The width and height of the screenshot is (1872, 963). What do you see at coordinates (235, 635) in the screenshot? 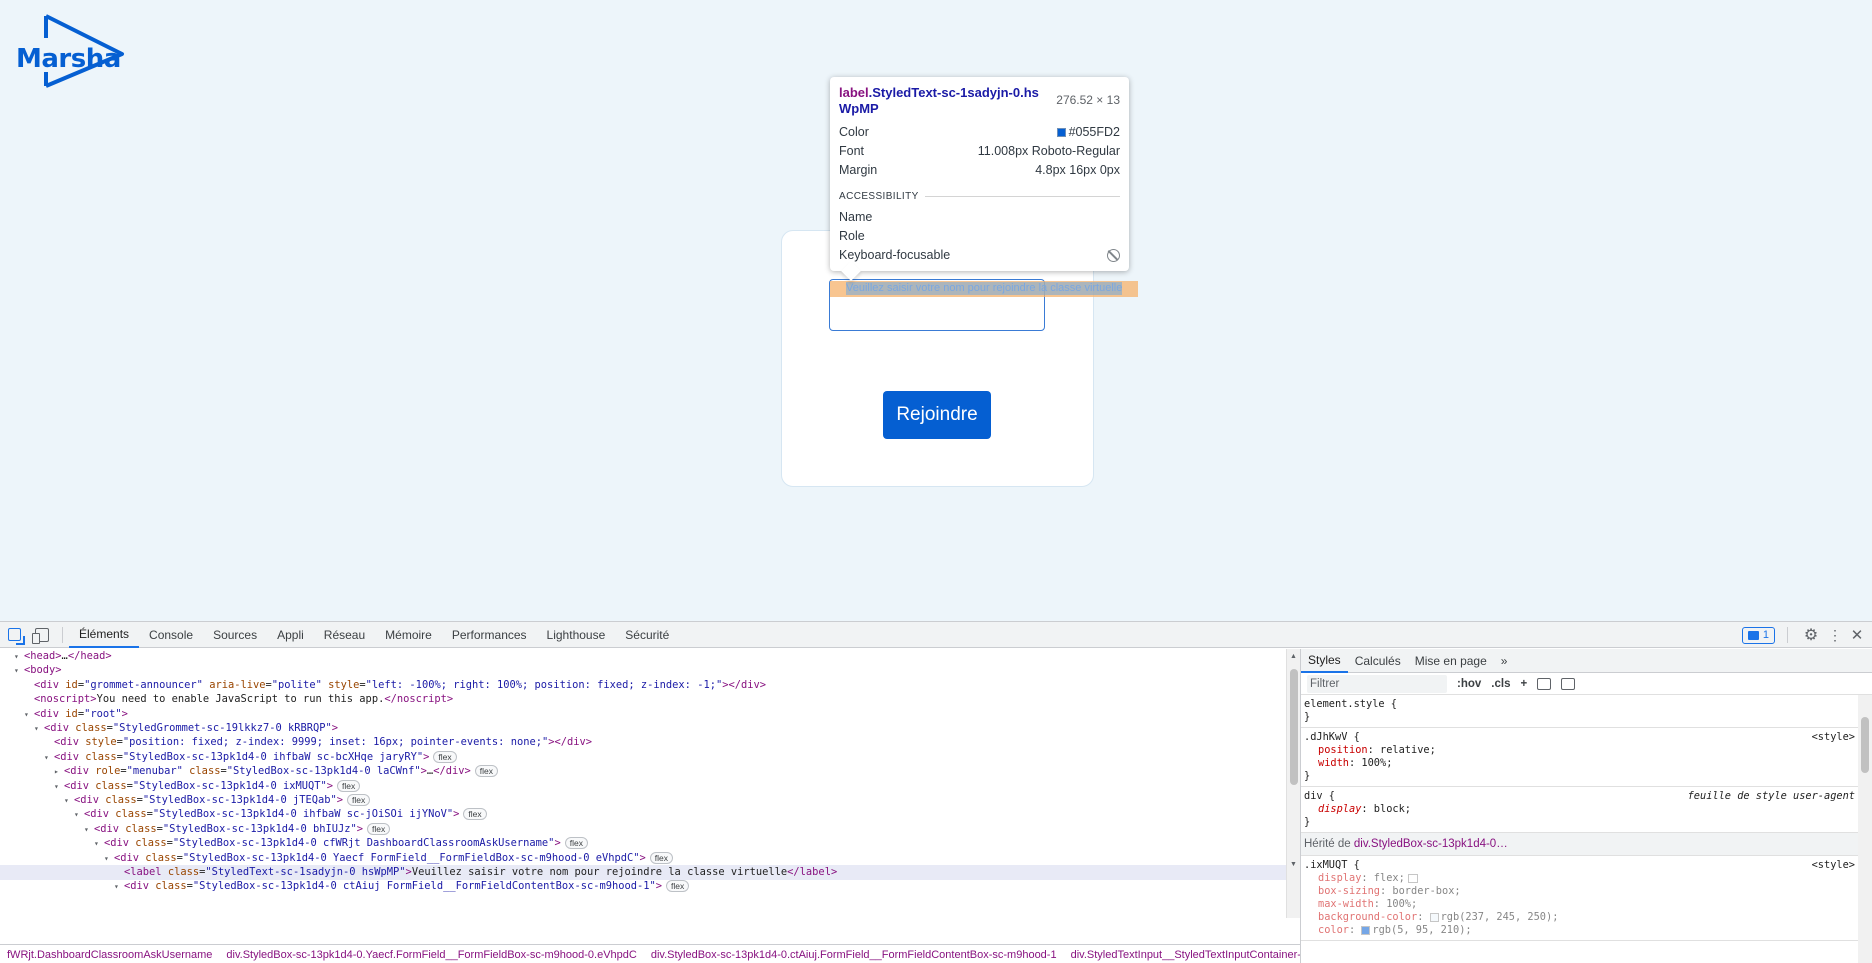
I see `tab-sources: Sources` at bounding box center [235, 635].